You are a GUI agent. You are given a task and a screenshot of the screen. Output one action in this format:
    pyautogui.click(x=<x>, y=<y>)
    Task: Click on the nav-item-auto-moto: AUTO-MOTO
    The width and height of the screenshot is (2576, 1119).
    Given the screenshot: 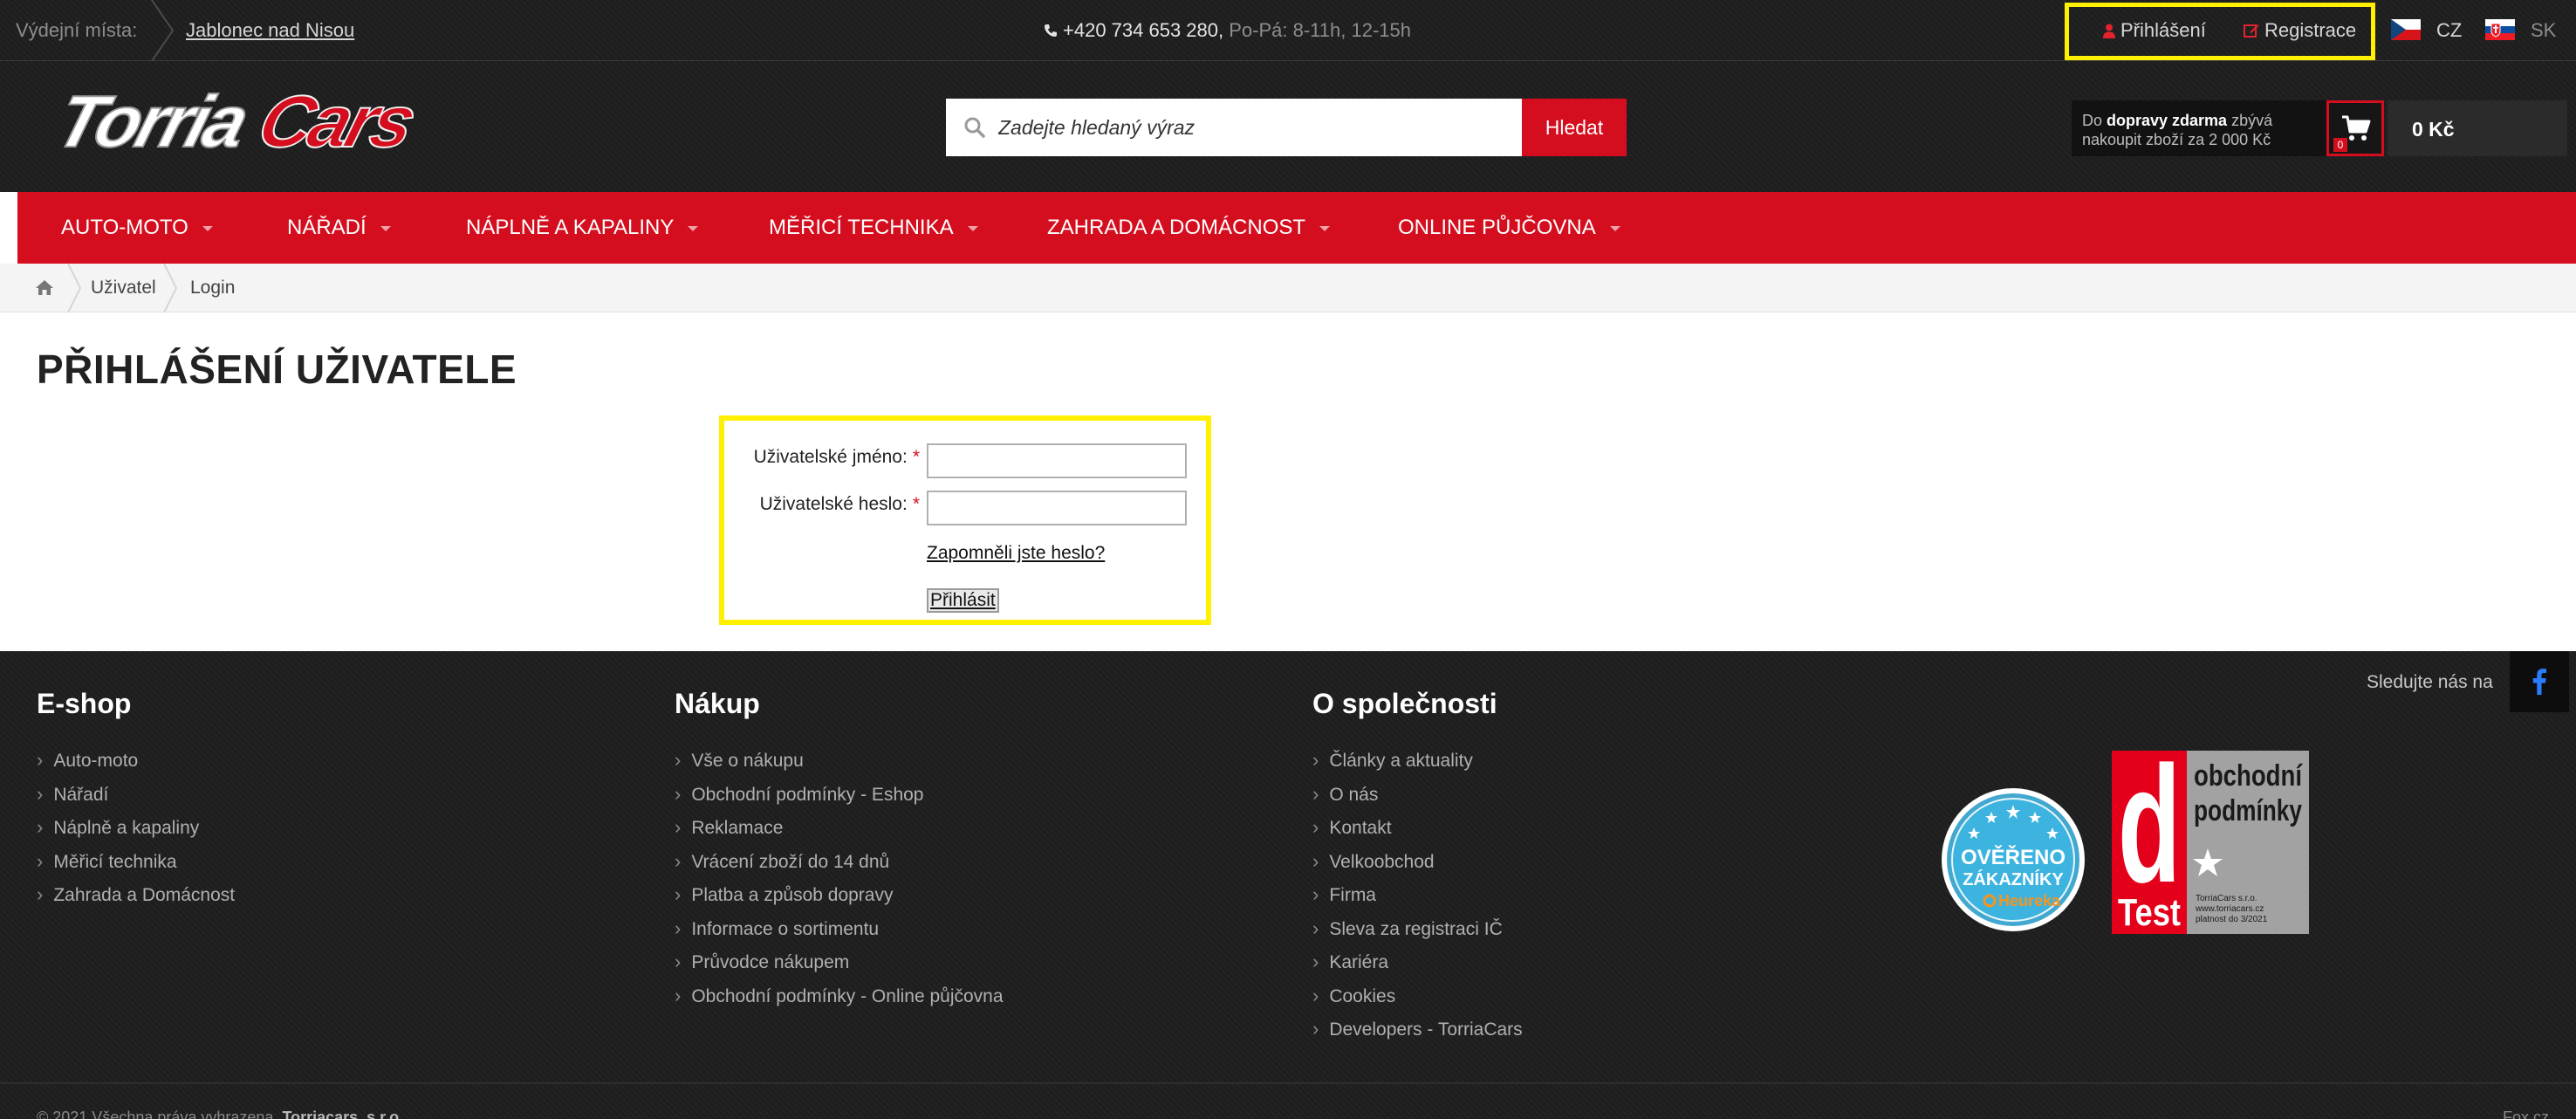 What is the action you would take?
    pyautogui.click(x=137, y=228)
    